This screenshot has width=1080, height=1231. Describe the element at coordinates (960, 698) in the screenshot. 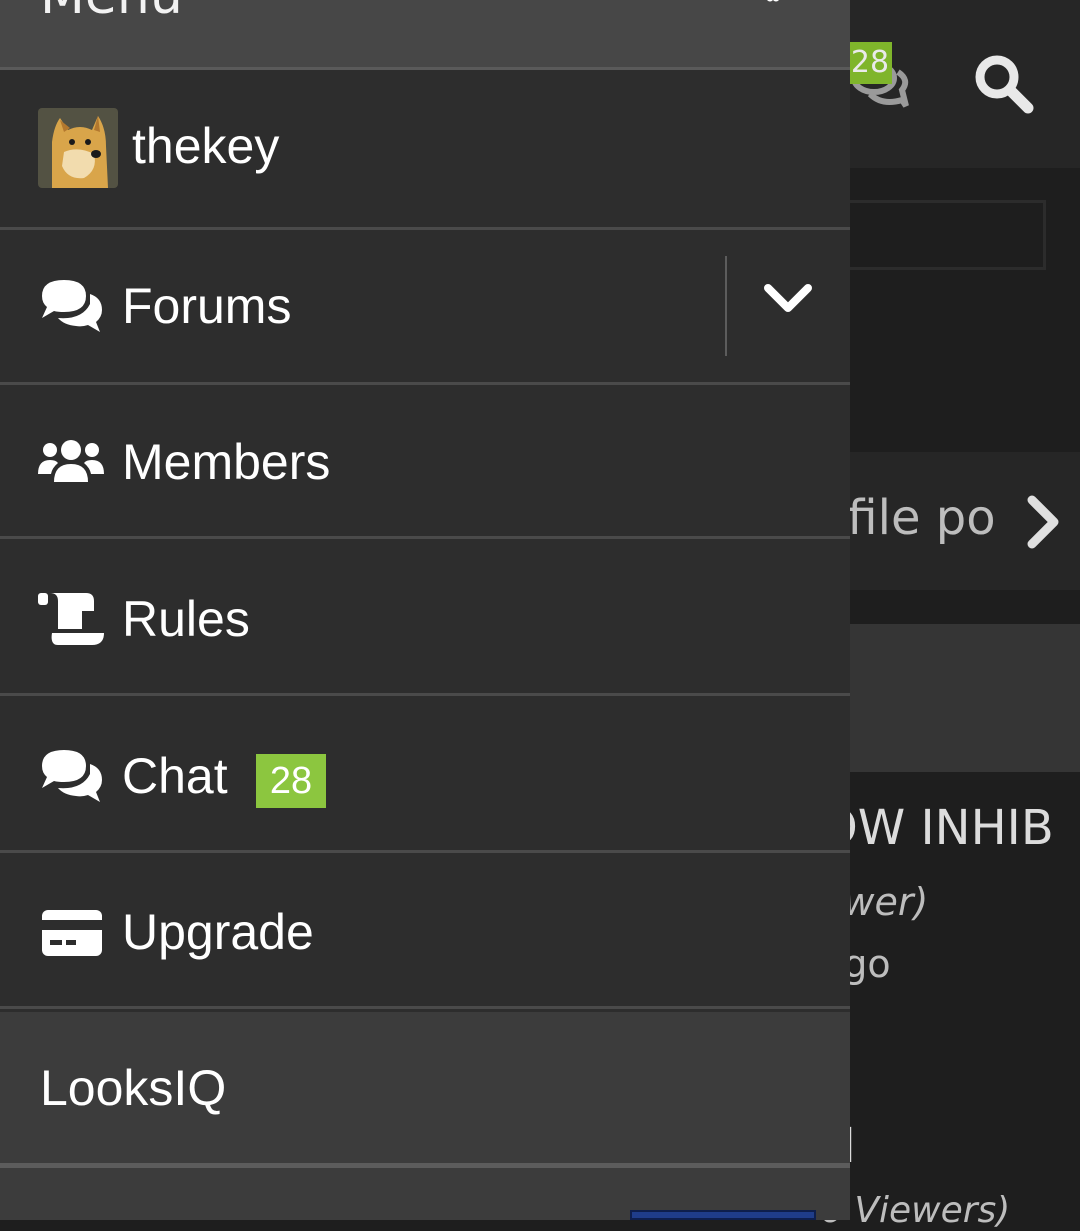

I see `content-block` at that location.